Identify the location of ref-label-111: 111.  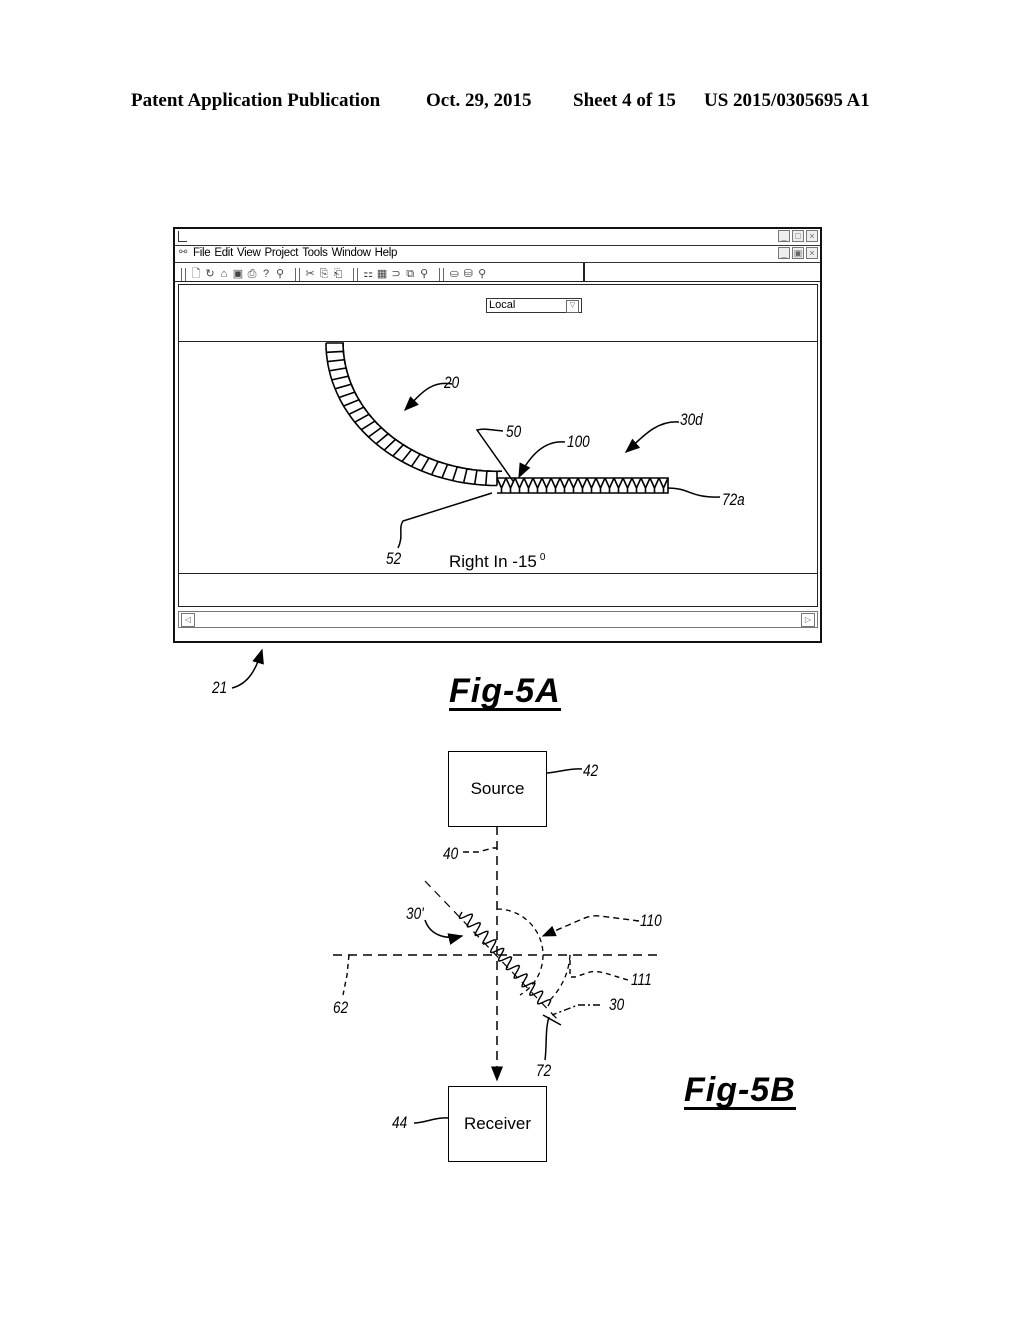
(641, 979).